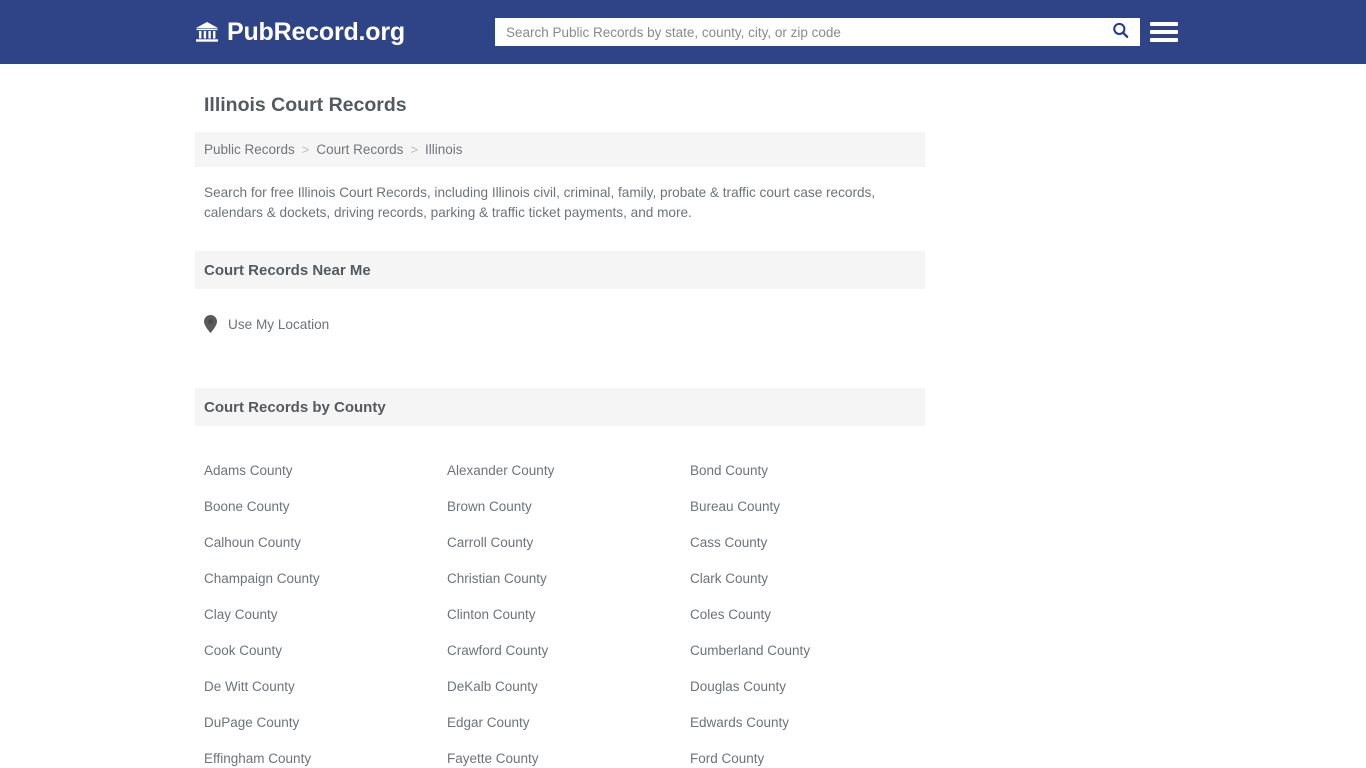  I want to click on county-link: Crawford County, so click(568, 651).